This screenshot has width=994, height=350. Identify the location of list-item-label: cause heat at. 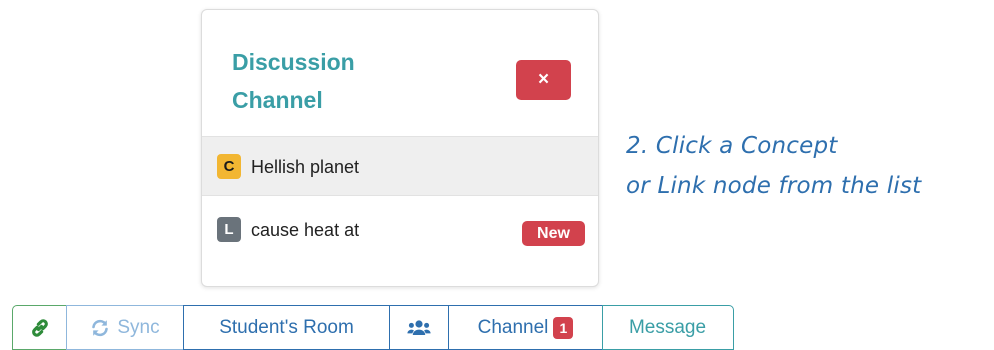
(305, 230).